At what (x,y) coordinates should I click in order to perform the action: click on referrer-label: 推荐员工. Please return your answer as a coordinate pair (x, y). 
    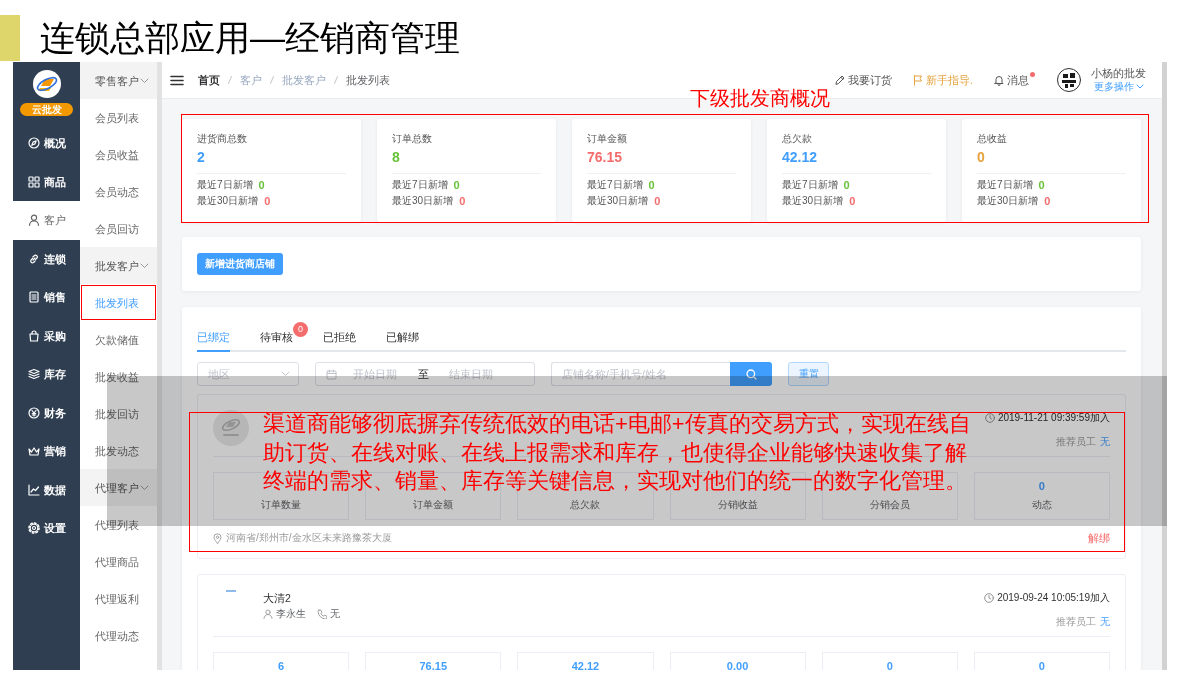
    Looking at the image, I should click on (1076, 622).